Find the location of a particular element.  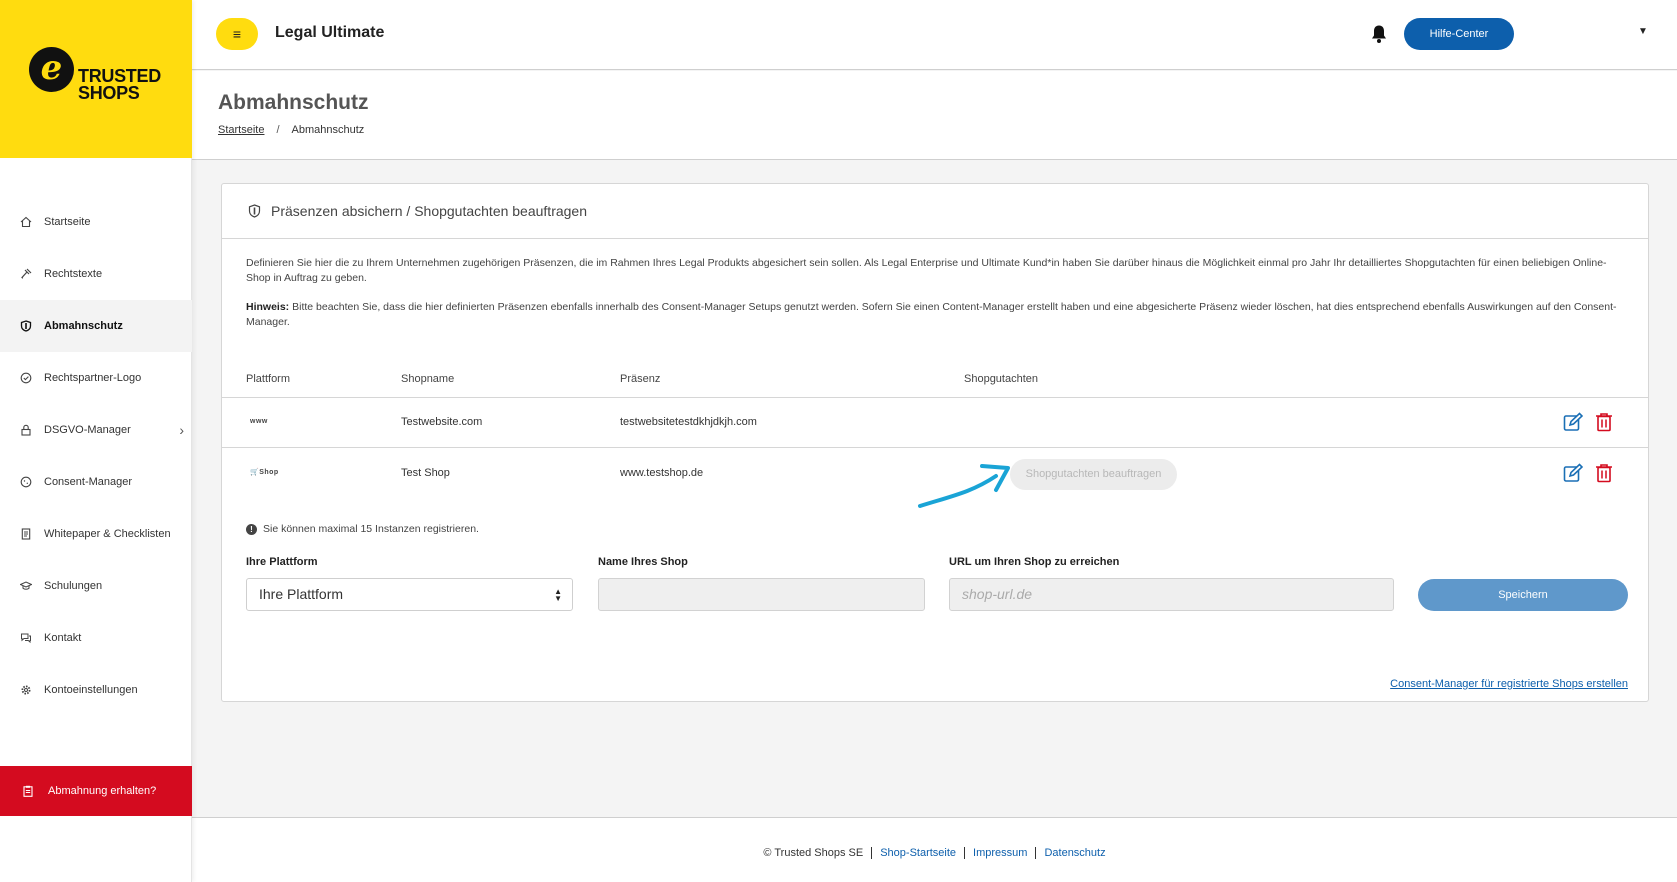

sidebar-item-consent-manager: Consent-Manager is located at coordinates (96, 482).